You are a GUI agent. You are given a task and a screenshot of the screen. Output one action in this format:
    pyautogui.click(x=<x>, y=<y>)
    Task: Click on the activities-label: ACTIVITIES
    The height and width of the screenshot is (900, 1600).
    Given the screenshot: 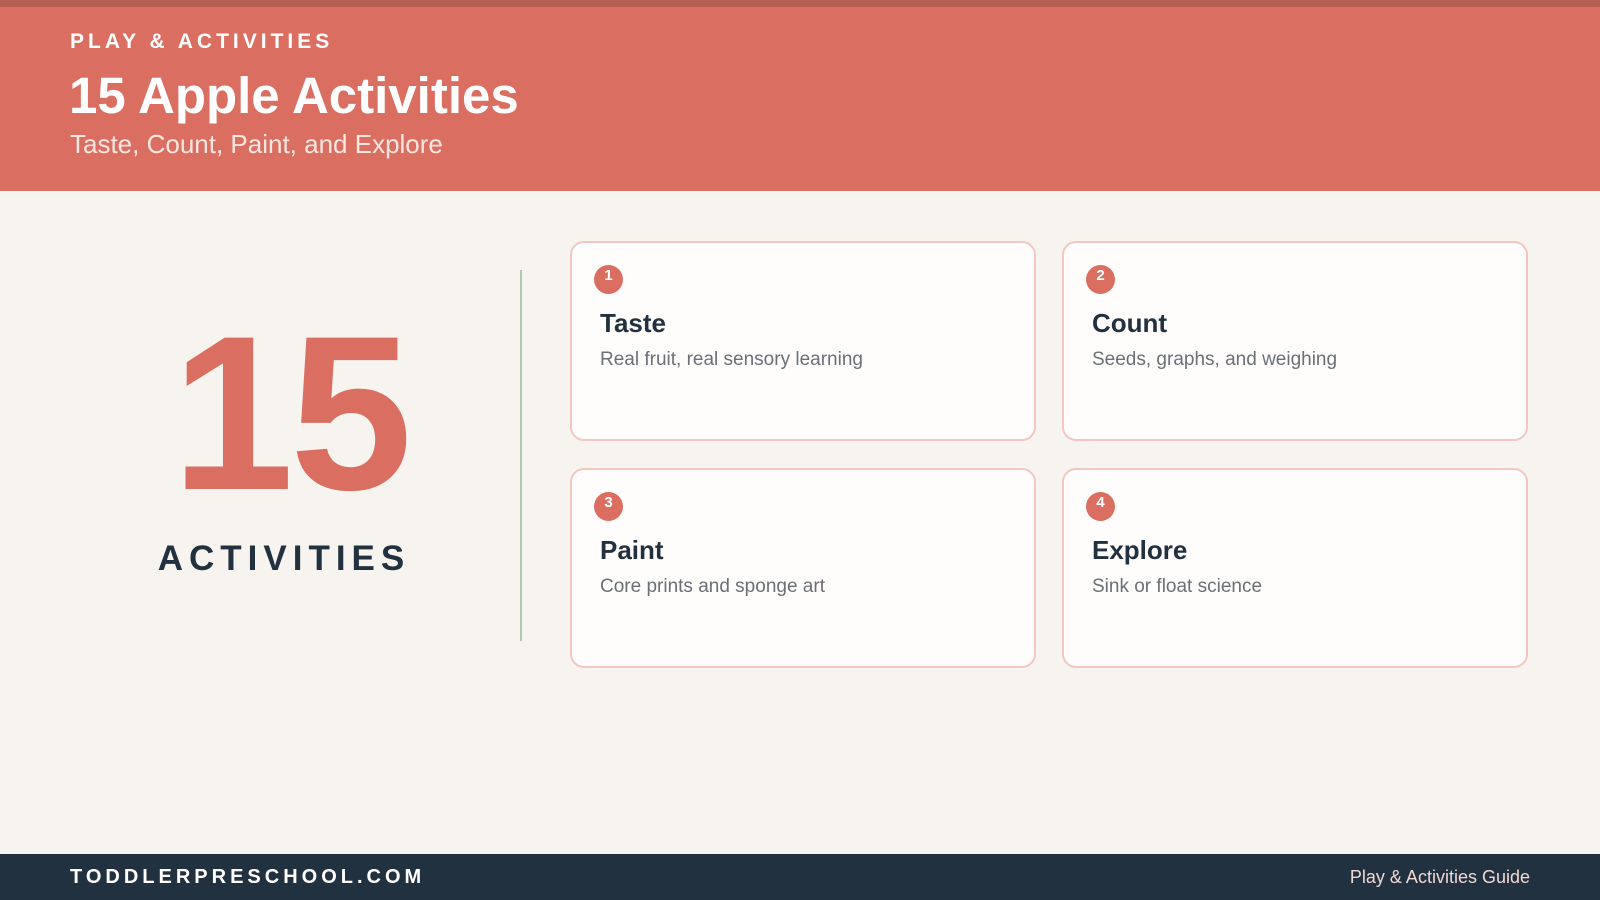 What is the action you would take?
    pyautogui.click(x=284, y=558)
    